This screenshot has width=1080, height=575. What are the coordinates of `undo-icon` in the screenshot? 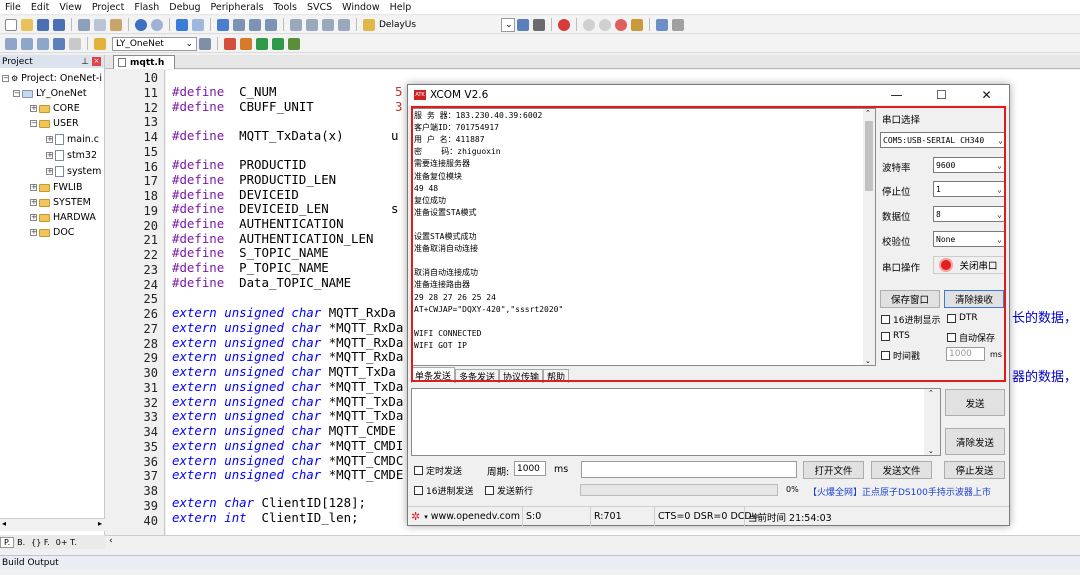 It's located at (141, 24).